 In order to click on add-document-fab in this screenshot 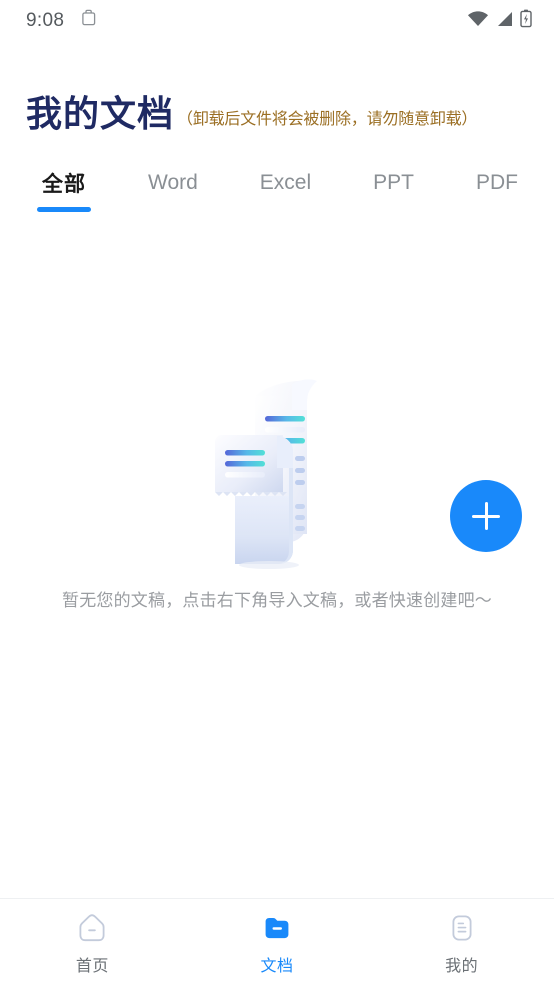, I will do `click(486, 516)`.